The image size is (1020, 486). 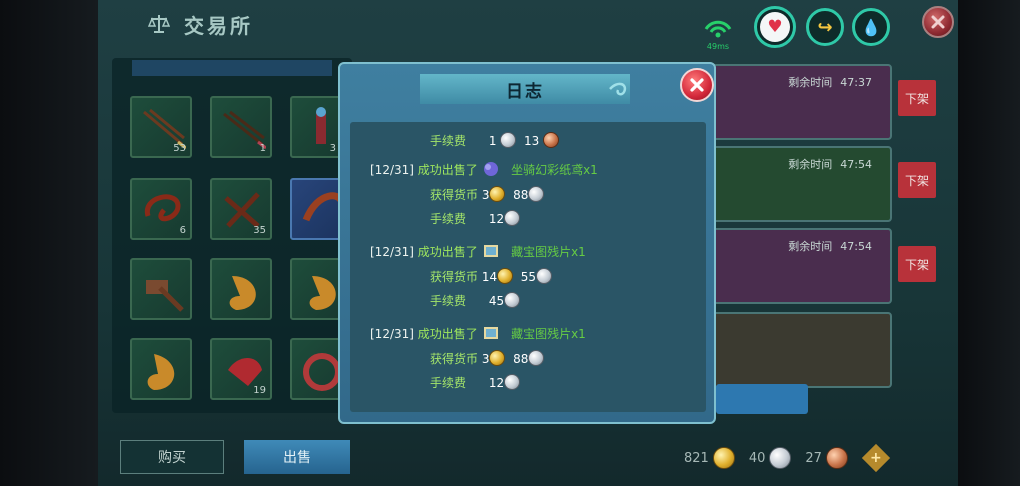 I want to click on water-gauge: 💧, so click(x=871, y=27).